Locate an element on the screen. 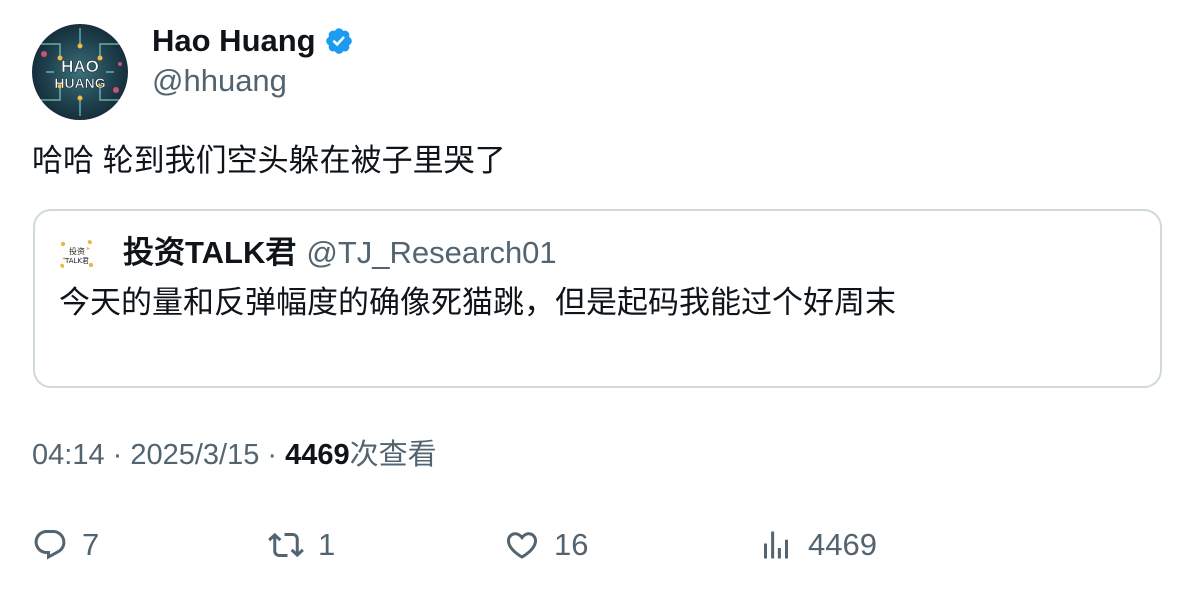 This screenshot has height=590, width=1196. tweet-meta: 04:14 · 2025/3/15 · 4469次查看 is located at coordinates (234, 455).